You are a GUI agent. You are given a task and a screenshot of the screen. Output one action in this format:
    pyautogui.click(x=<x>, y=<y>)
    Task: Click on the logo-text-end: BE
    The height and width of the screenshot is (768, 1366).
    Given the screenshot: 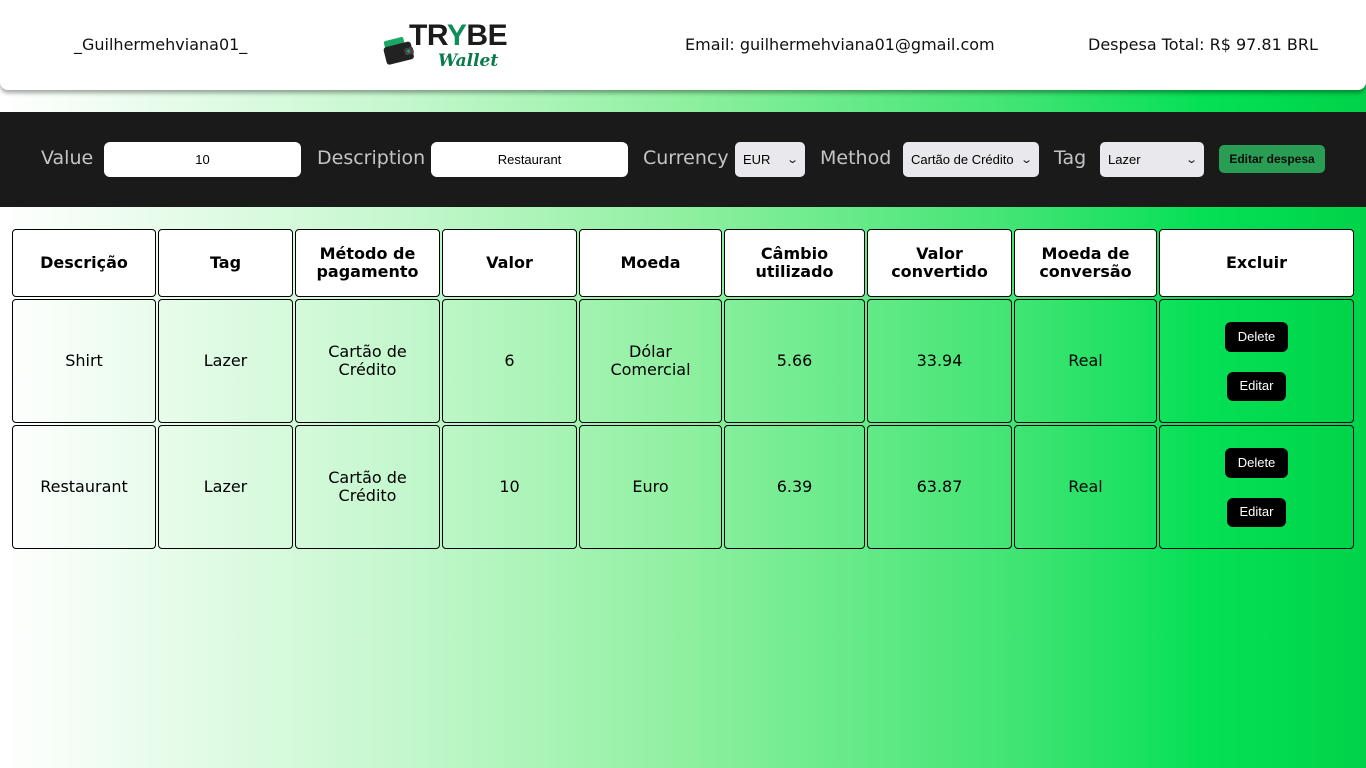 What is the action you would take?
    pyautogui.click(x=487, y=35)
    